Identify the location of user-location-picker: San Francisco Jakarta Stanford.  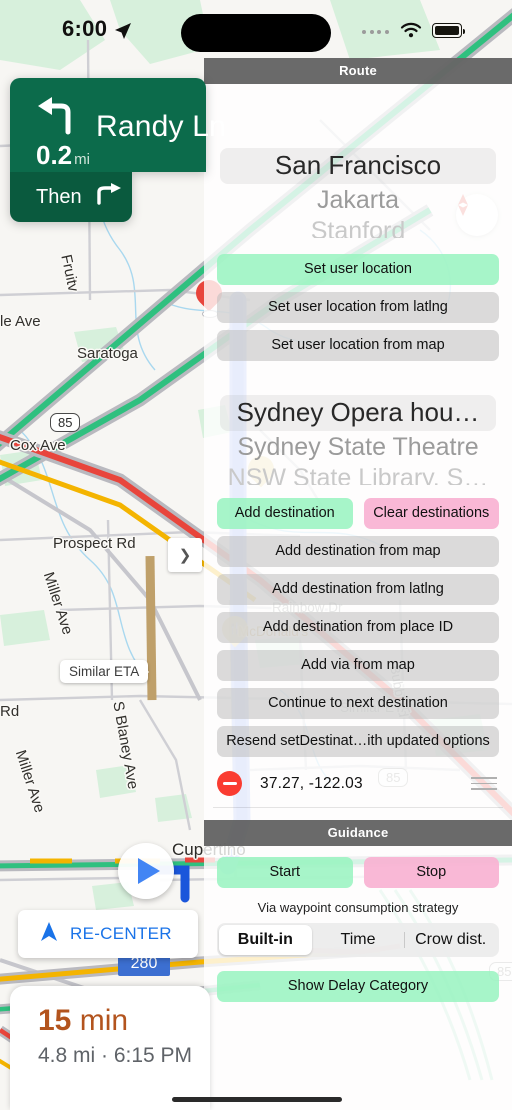
(358, 192).